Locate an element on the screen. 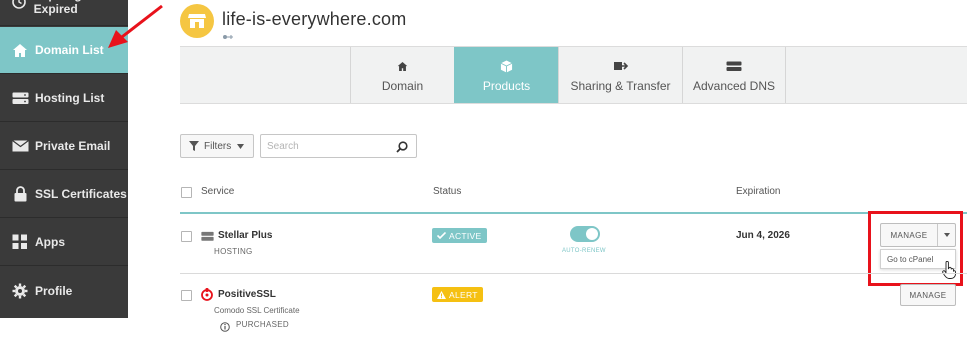 Image resolution: width=967 pixels, height=337 pixels. caret-down-icon is located at coordinates (947, 235).